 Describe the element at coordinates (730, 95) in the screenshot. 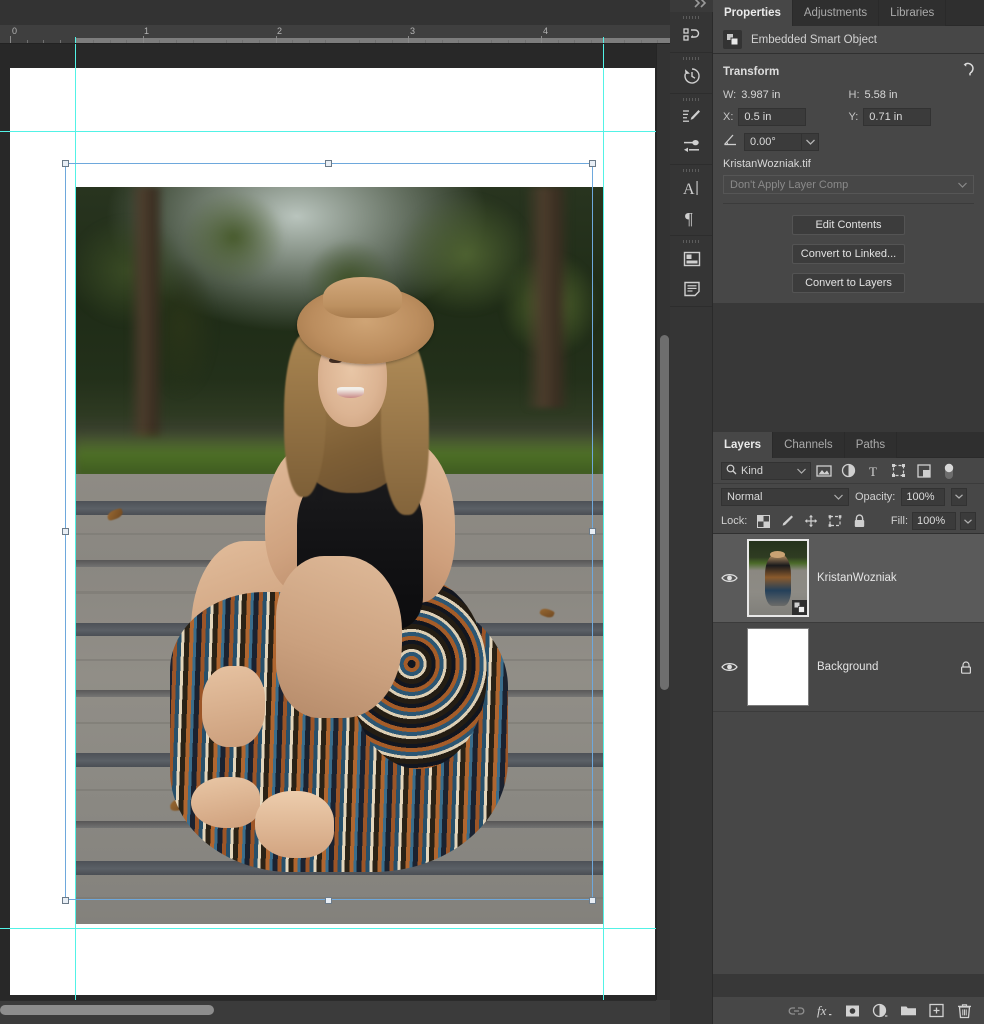

I see `width-label: W:` at that location.